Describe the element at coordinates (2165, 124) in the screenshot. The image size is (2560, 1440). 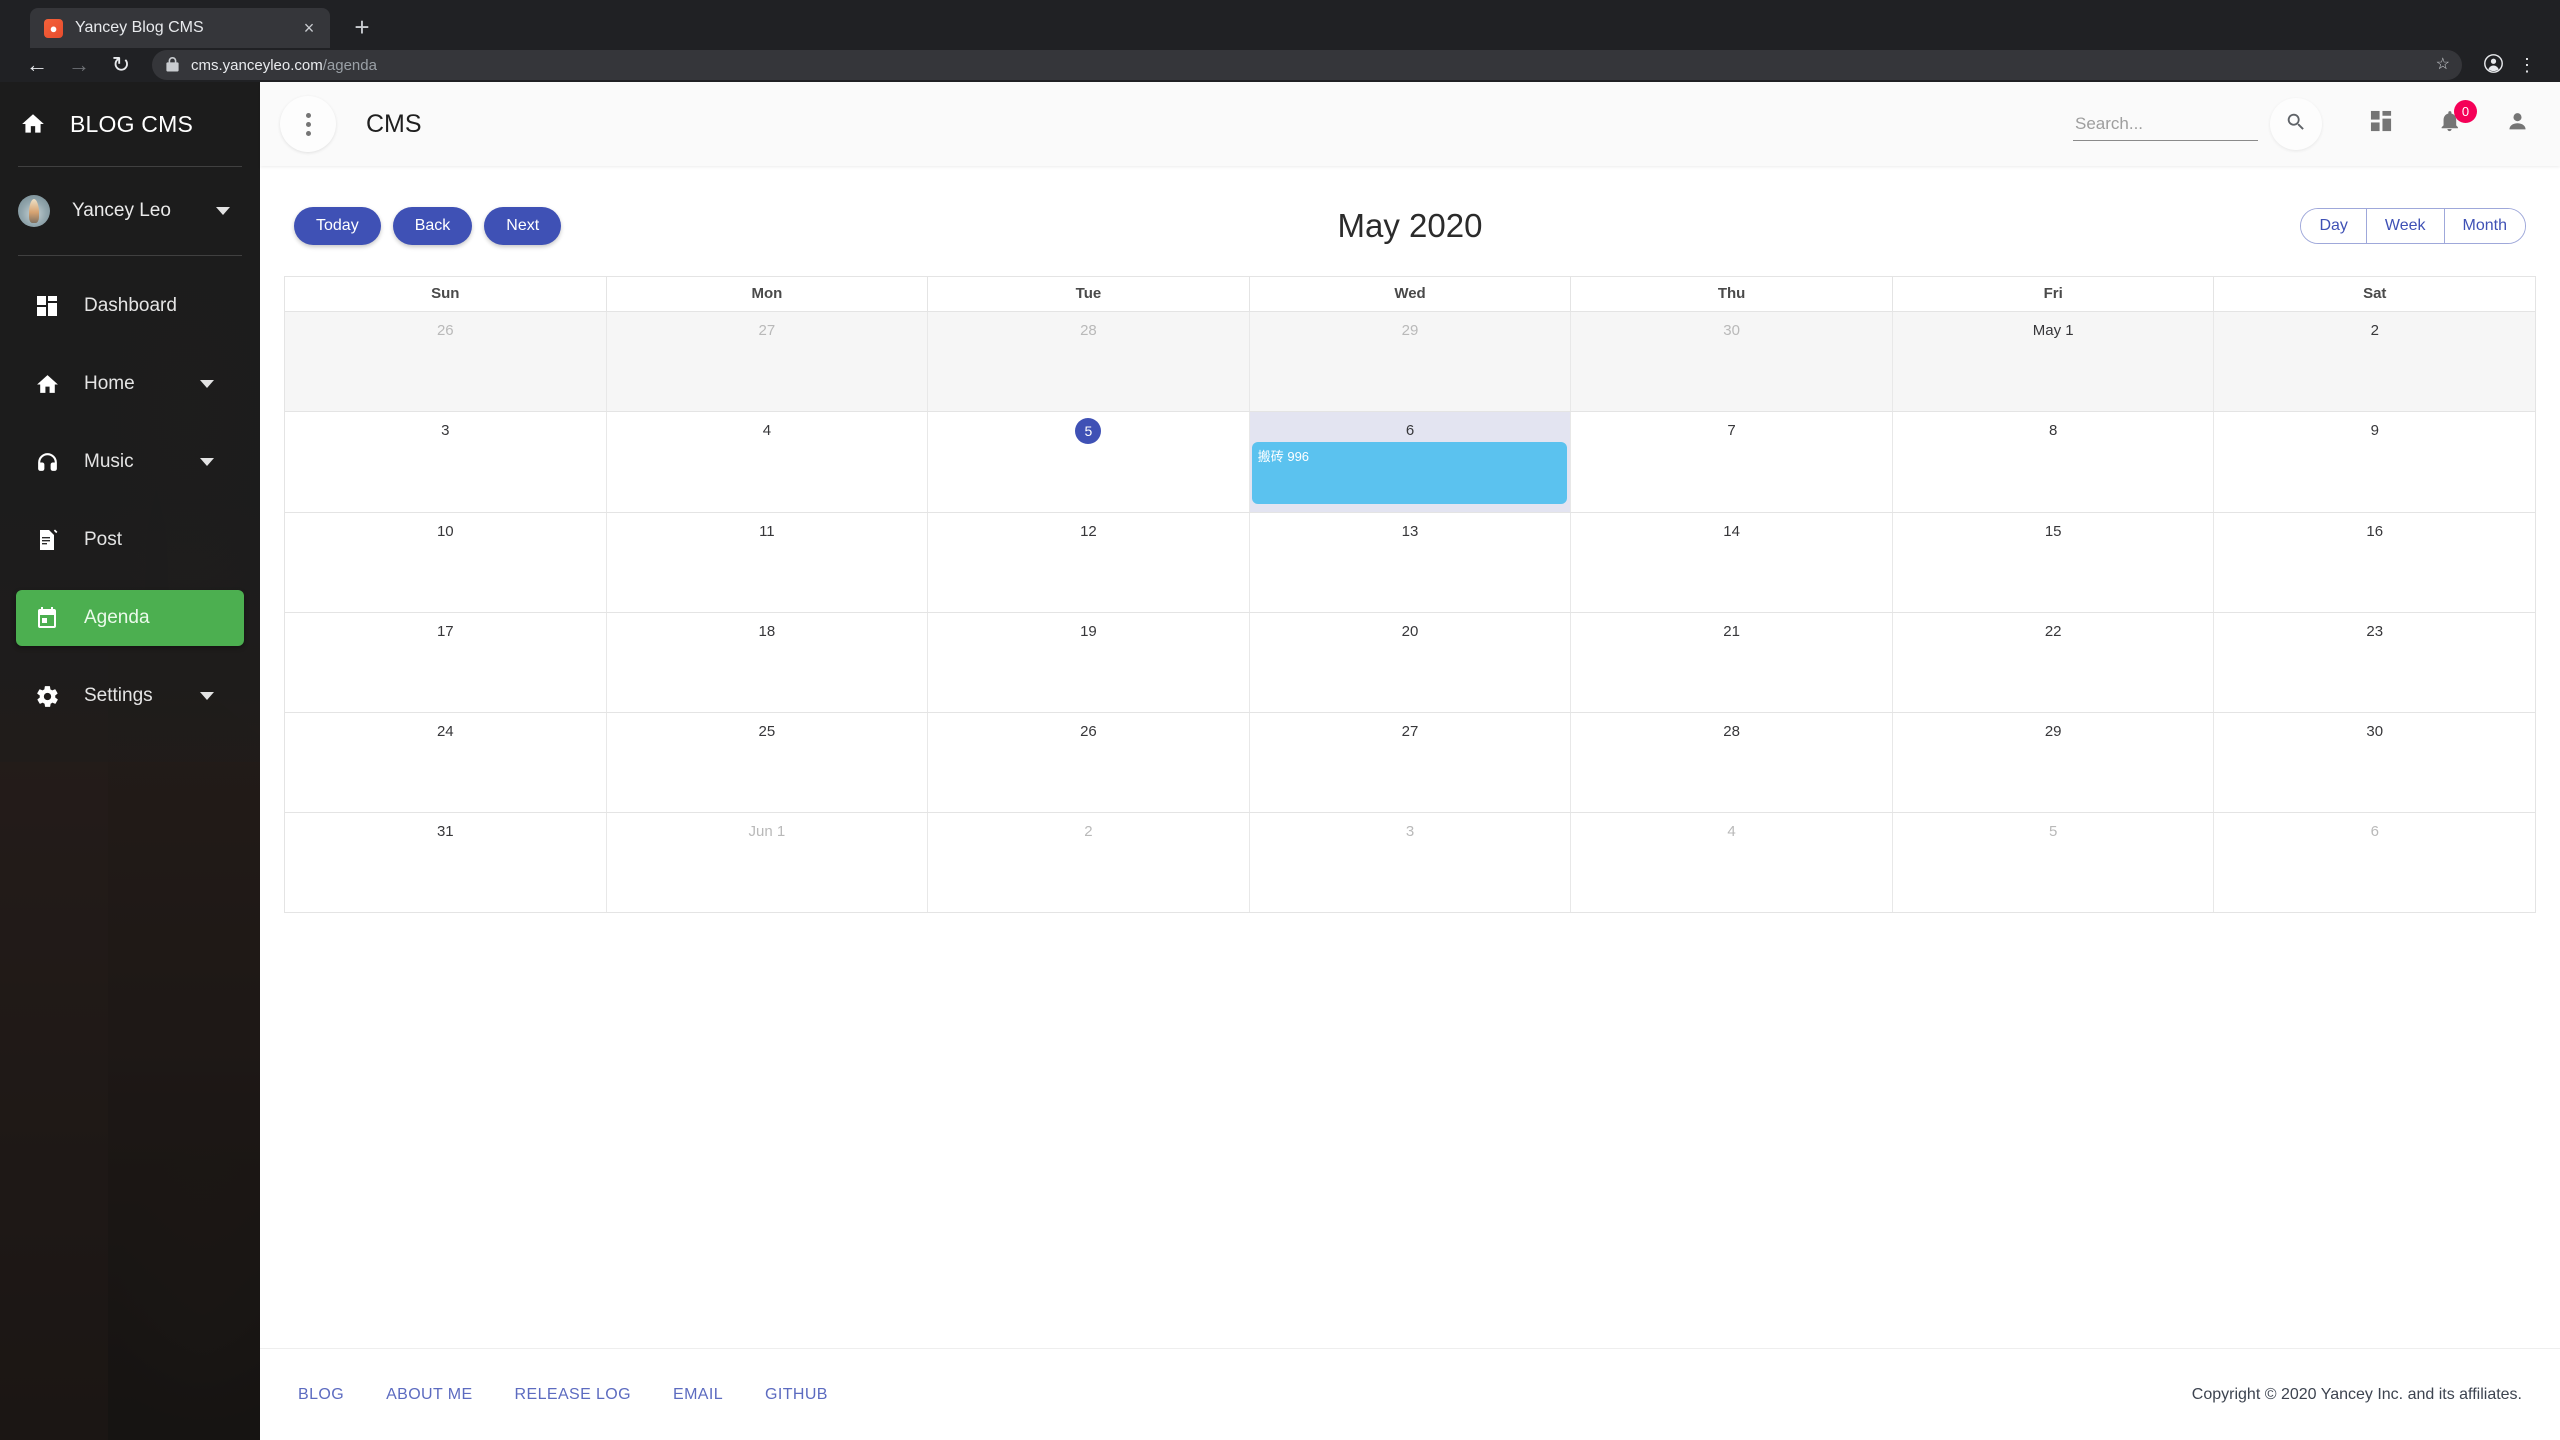
I see `search-input` at that location.